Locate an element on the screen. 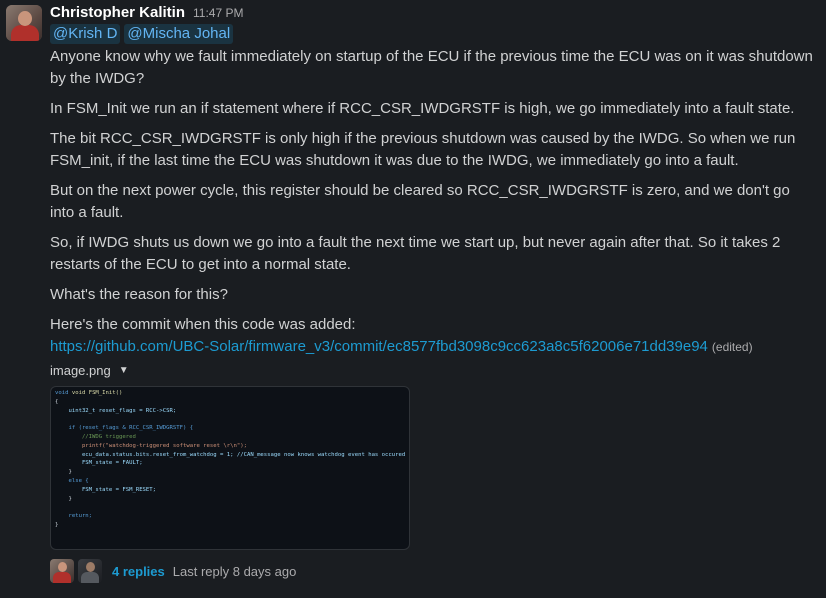 The height and width of the screenshot is (598, 826). mention-mischa: @Mischa Johal is located at coordinates (179, 34).